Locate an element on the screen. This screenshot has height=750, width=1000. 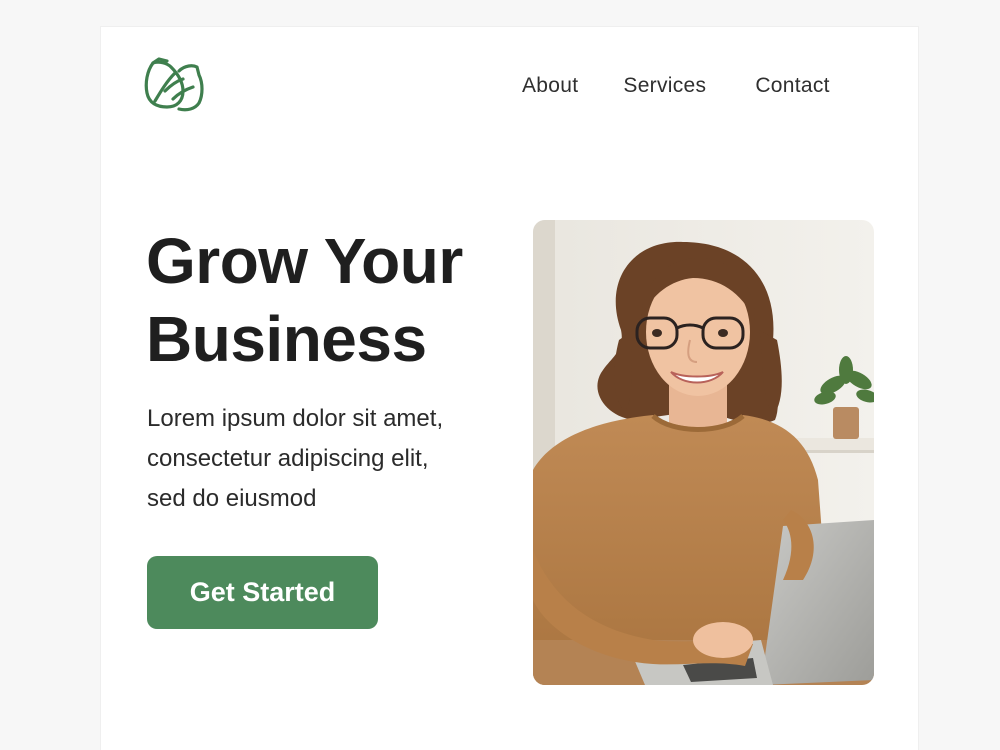
hero-description-line1: Lorem ipsum dolor sit amet, is located at coordinates (295, 418).